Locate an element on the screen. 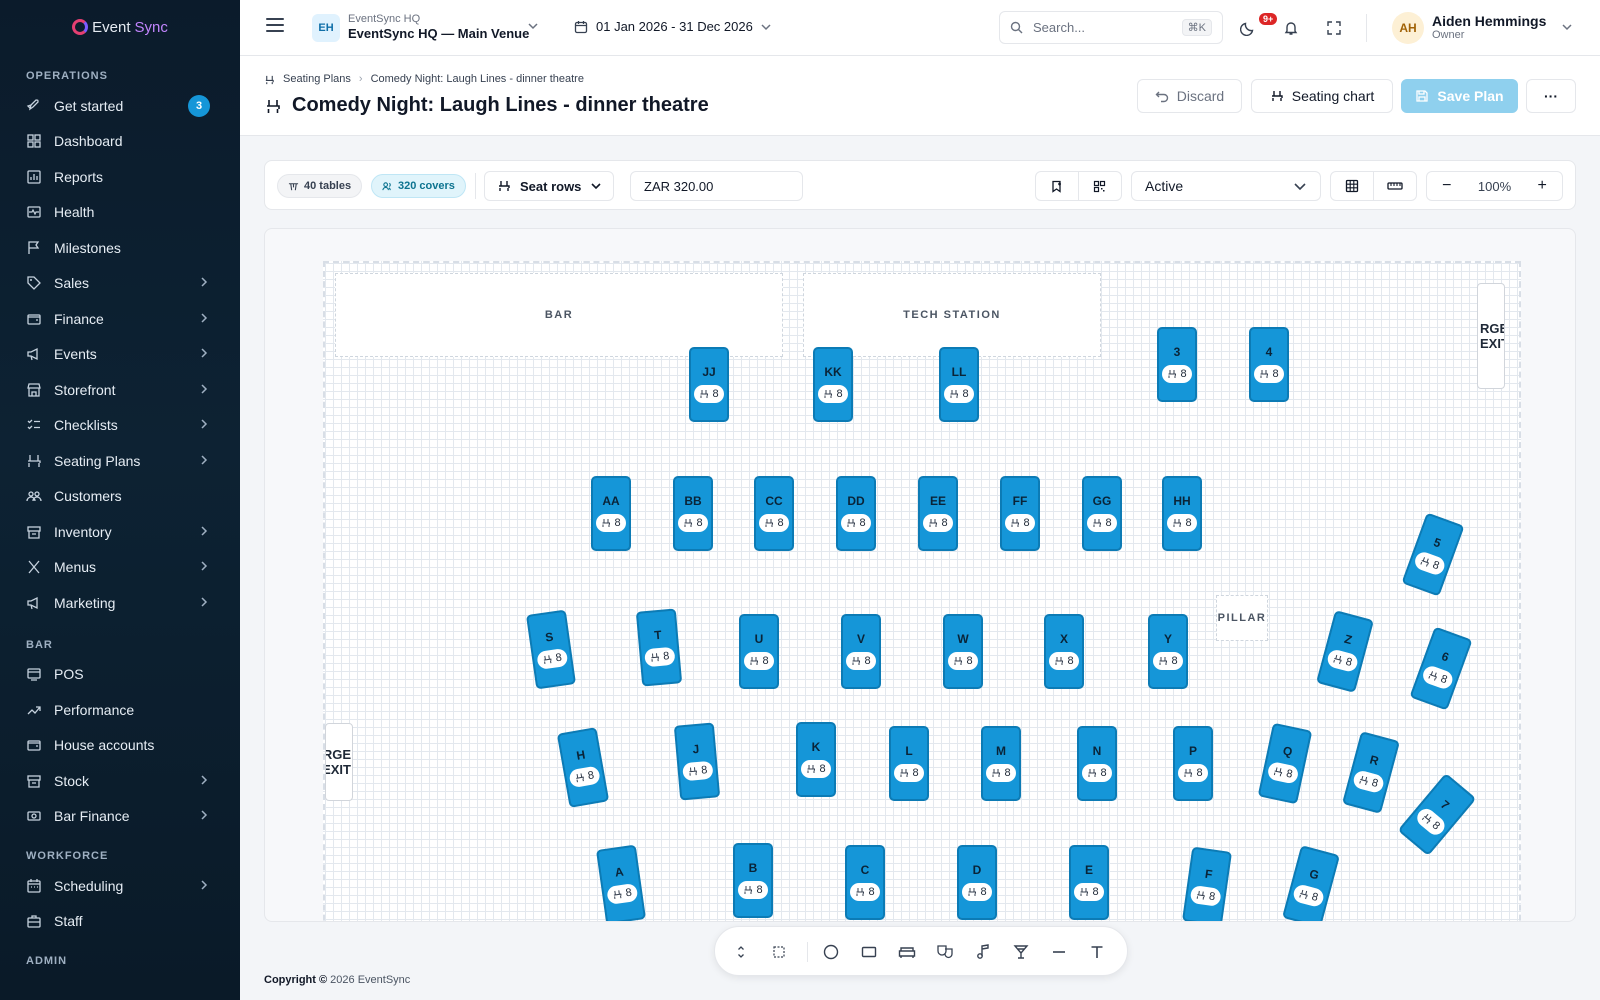  seating-table-w: W8 is located at coordinates (963, 651).